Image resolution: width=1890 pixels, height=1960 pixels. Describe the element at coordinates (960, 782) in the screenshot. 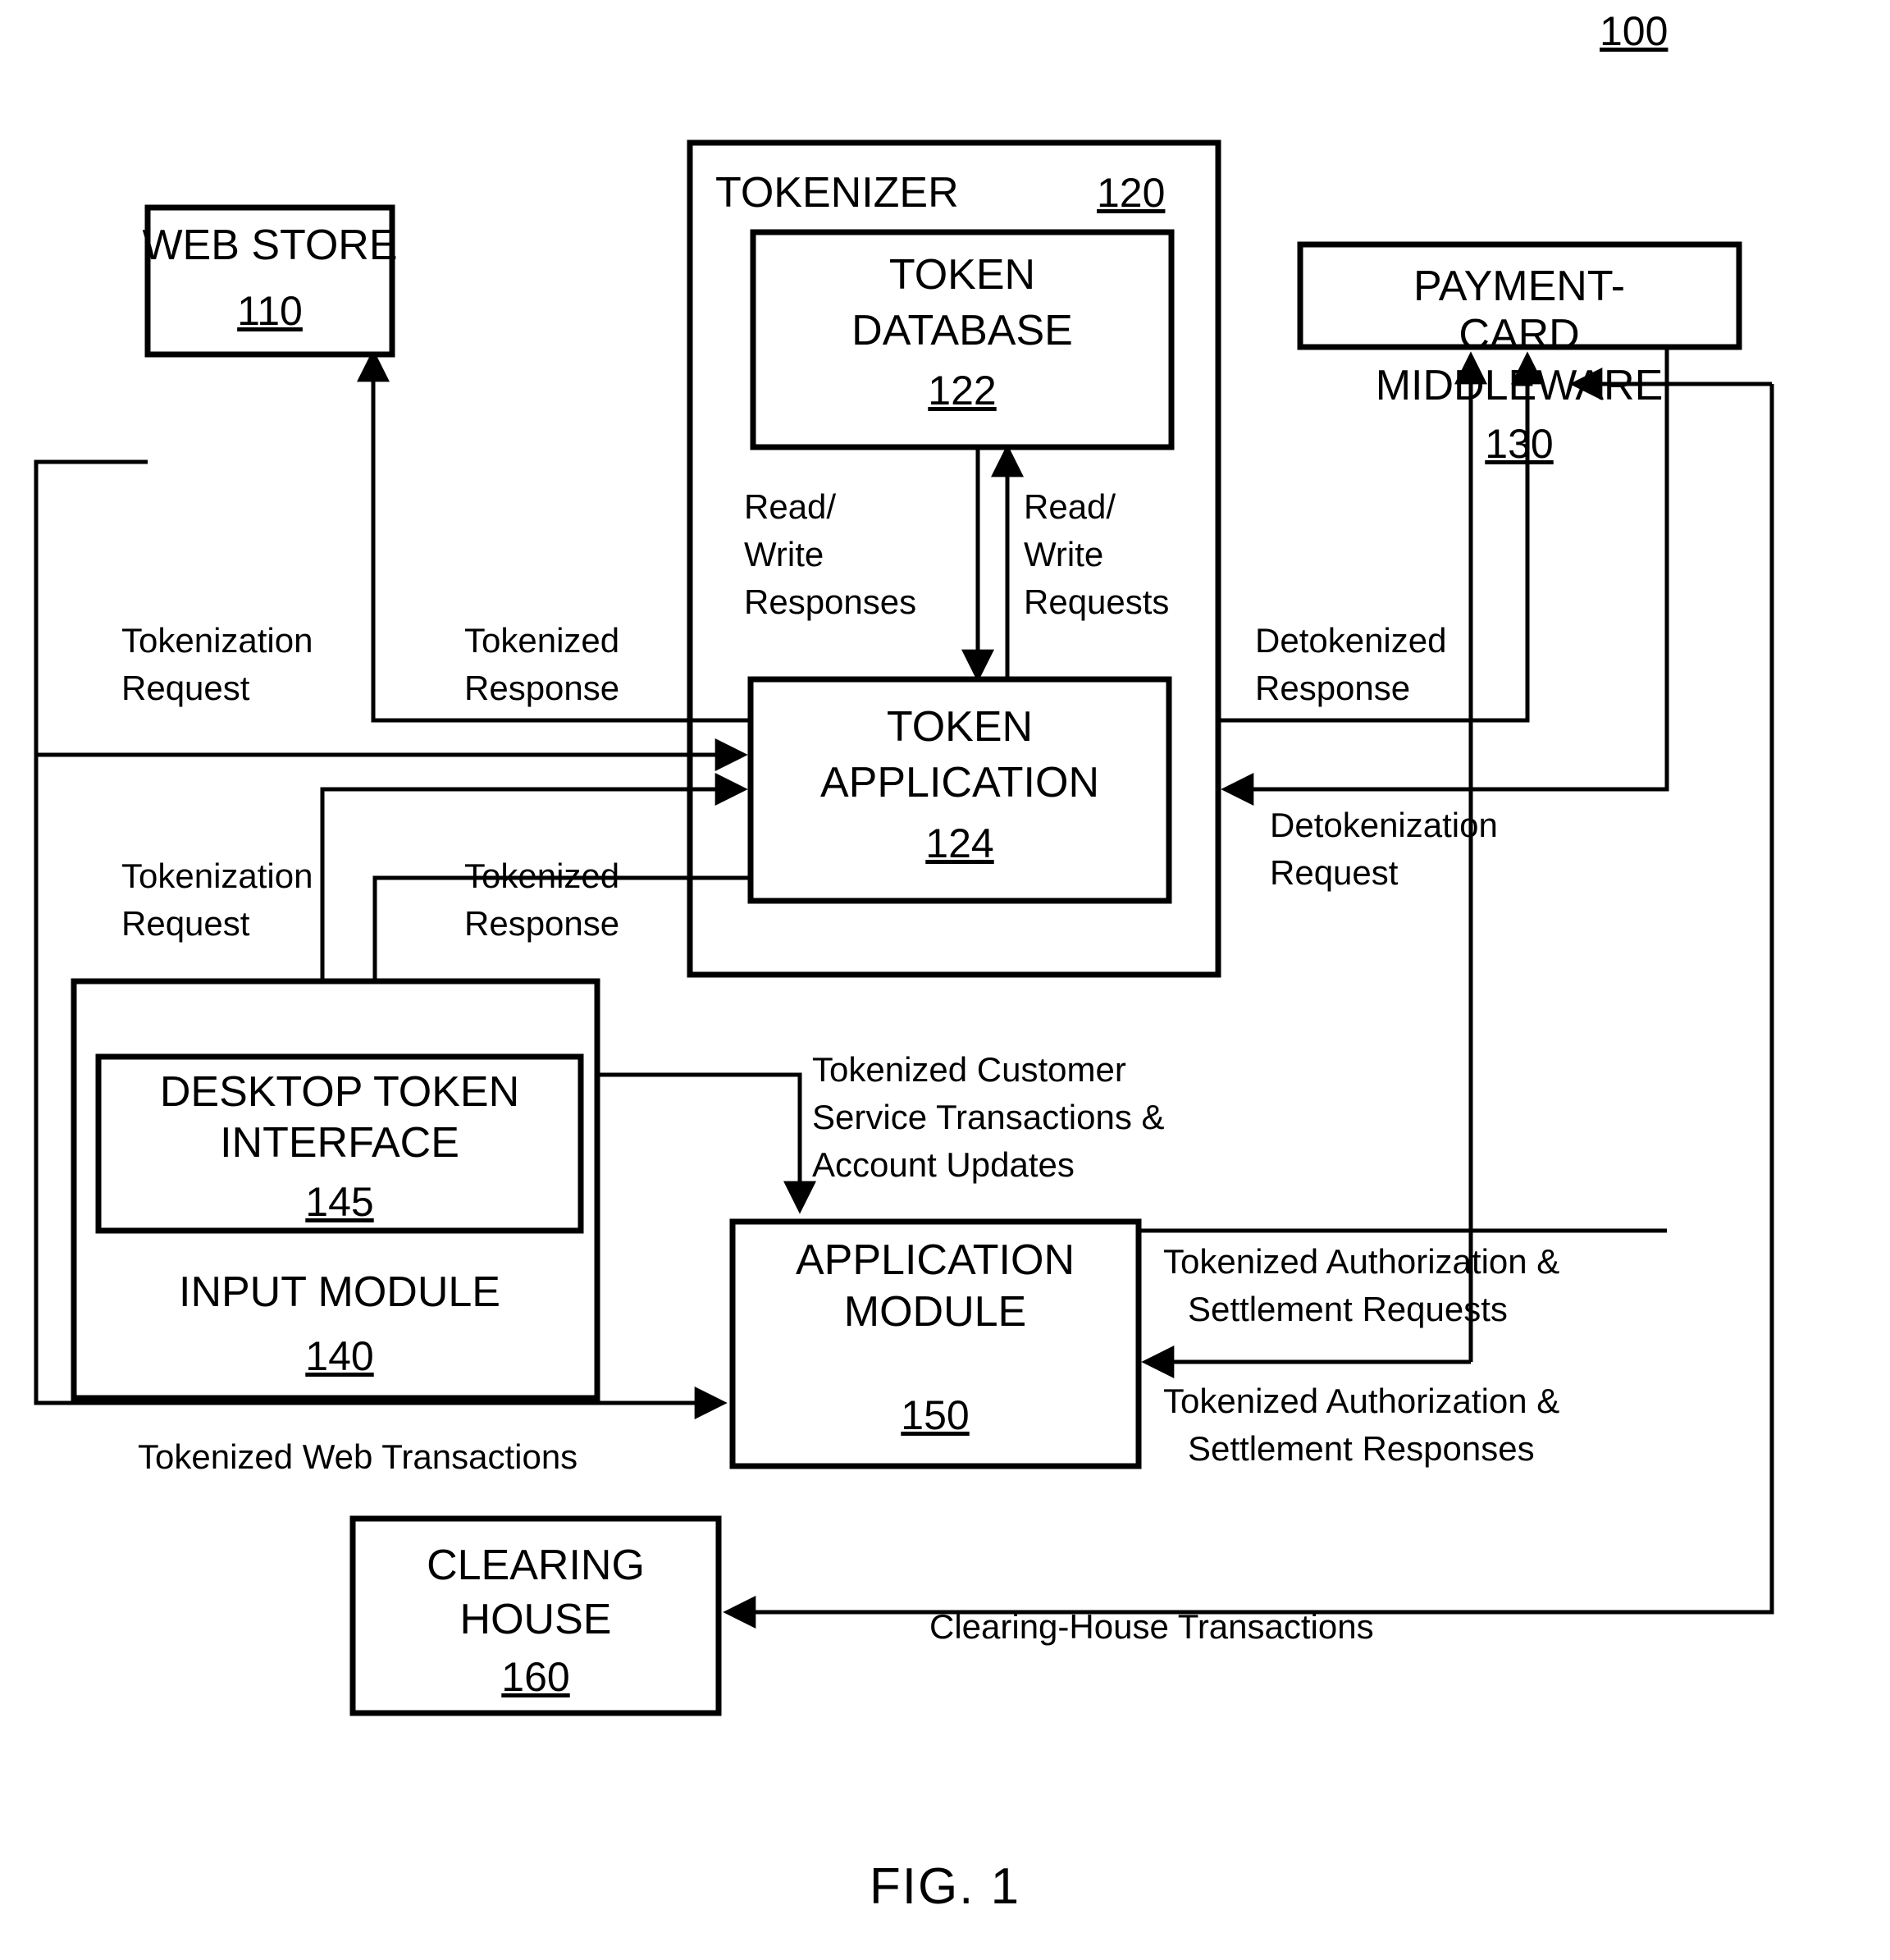

I see `token-application-title-line2: APPLICATION` at that location.